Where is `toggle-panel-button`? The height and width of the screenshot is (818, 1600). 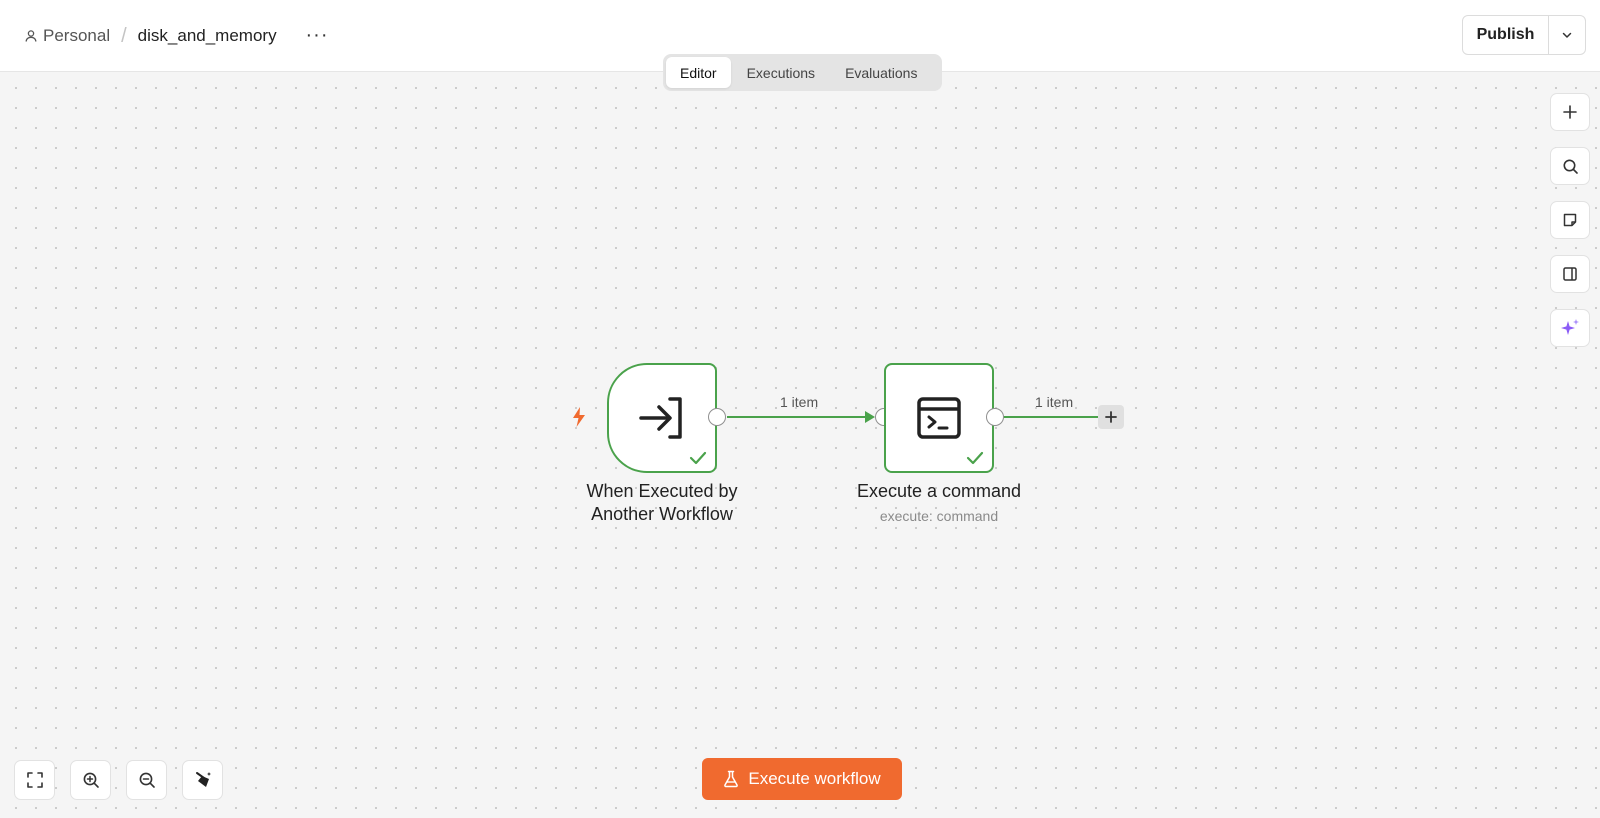 toggle-panel-button is located at coordinates (1570, 274).